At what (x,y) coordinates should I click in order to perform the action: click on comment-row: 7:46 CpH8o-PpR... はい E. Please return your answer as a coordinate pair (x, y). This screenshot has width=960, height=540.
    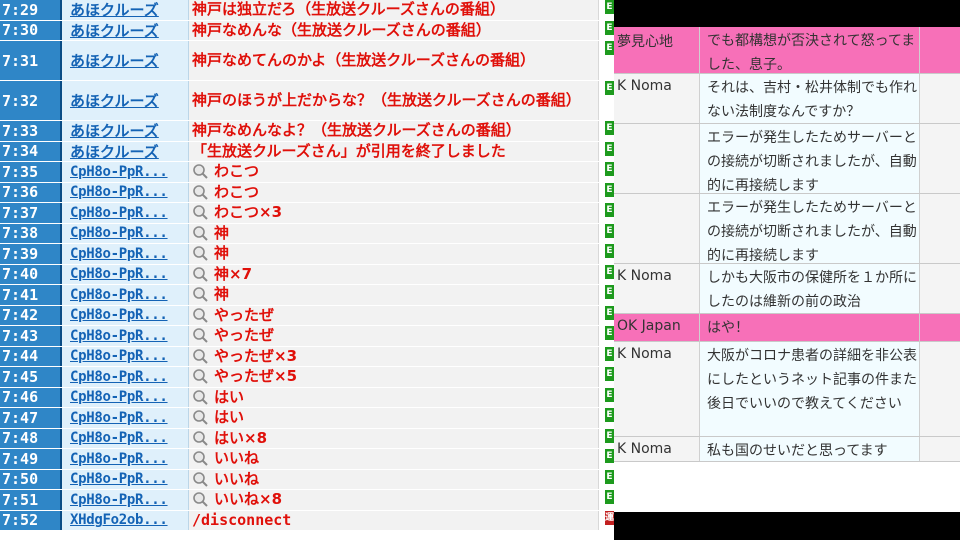
    Looking at the image, I should click on (307, 397).